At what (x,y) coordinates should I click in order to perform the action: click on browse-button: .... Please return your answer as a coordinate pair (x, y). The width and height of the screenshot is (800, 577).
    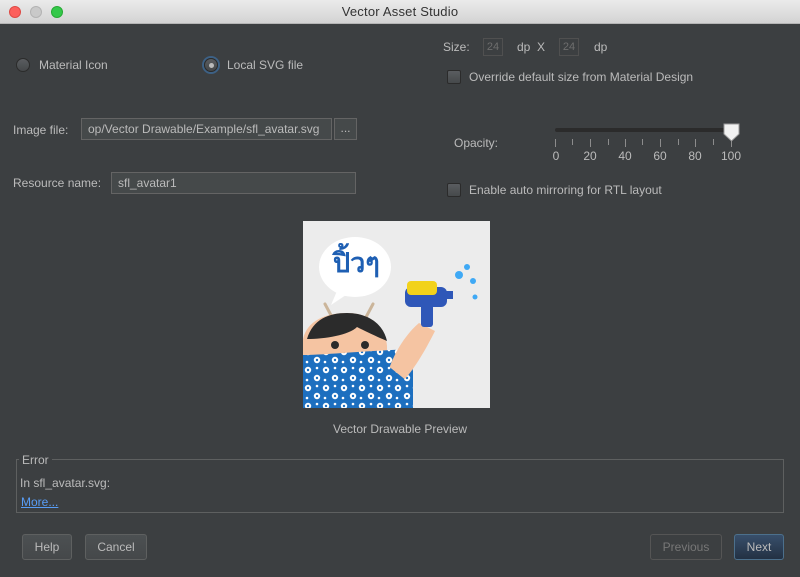
    Looking at the image, I should click on (345, 129).